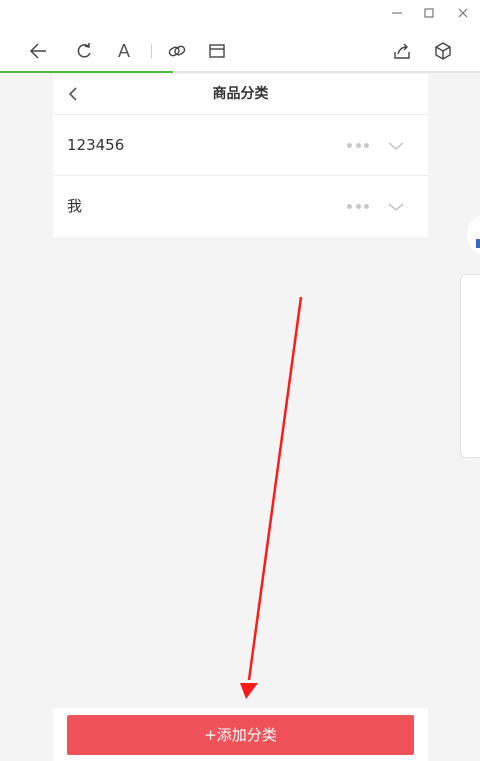 The width and height of the screenshot is (480, 761). What do you see at coordinates (38, 51) in the screenshot?
I see `back-arrow-icon` at bounding box center [38, 51].